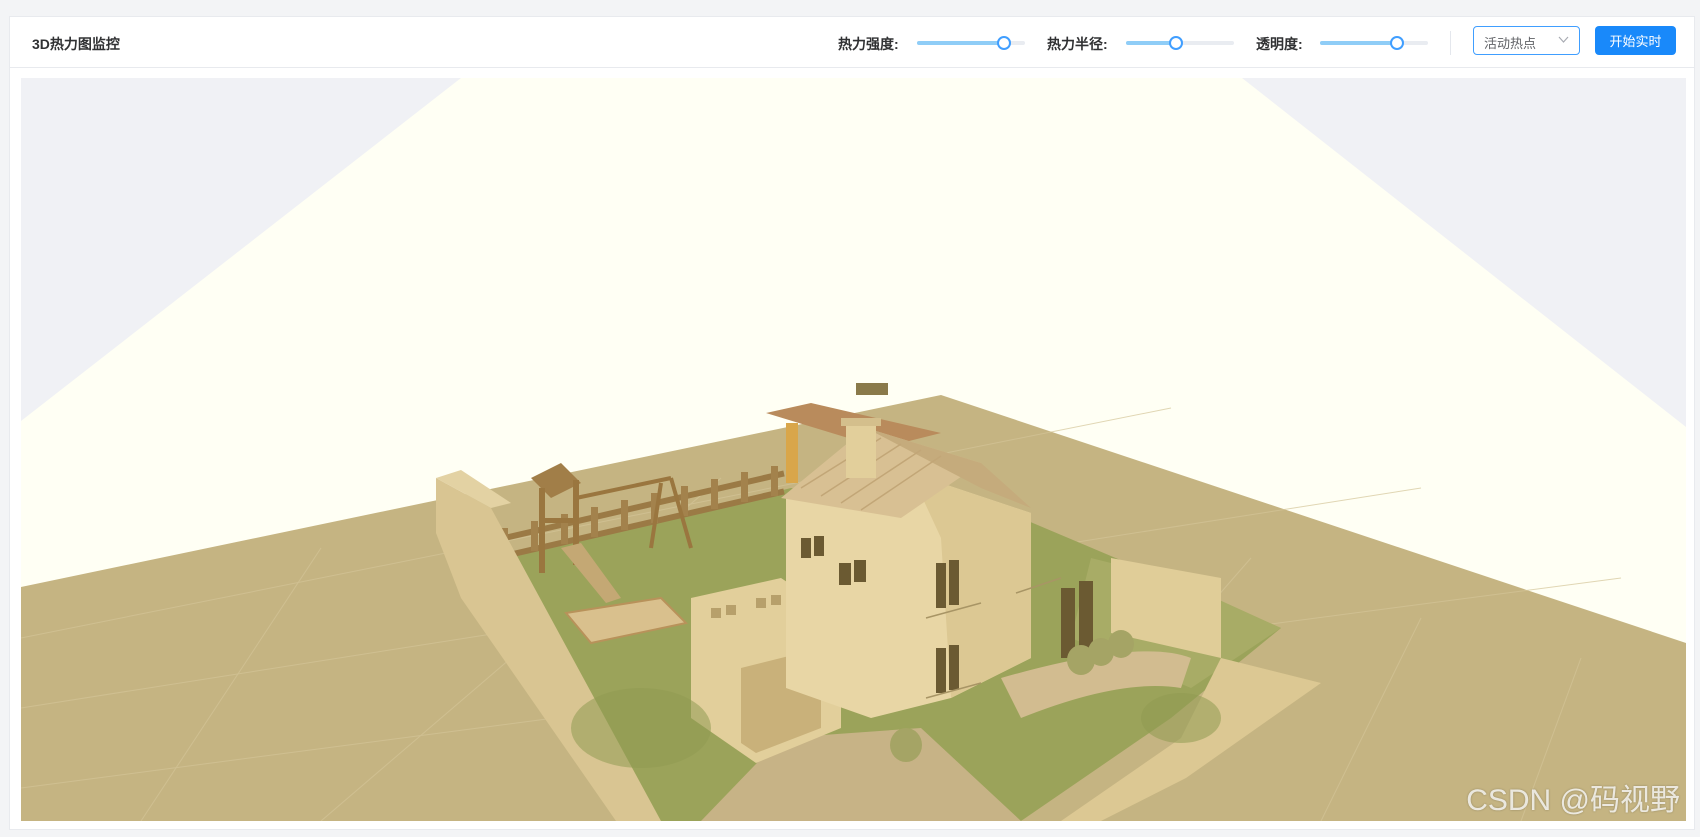  I want to click on toolbar: 3D热力图监控 热力强度: 热力半径: 透明度: 活动热点 开始实时, so click(852, 42).